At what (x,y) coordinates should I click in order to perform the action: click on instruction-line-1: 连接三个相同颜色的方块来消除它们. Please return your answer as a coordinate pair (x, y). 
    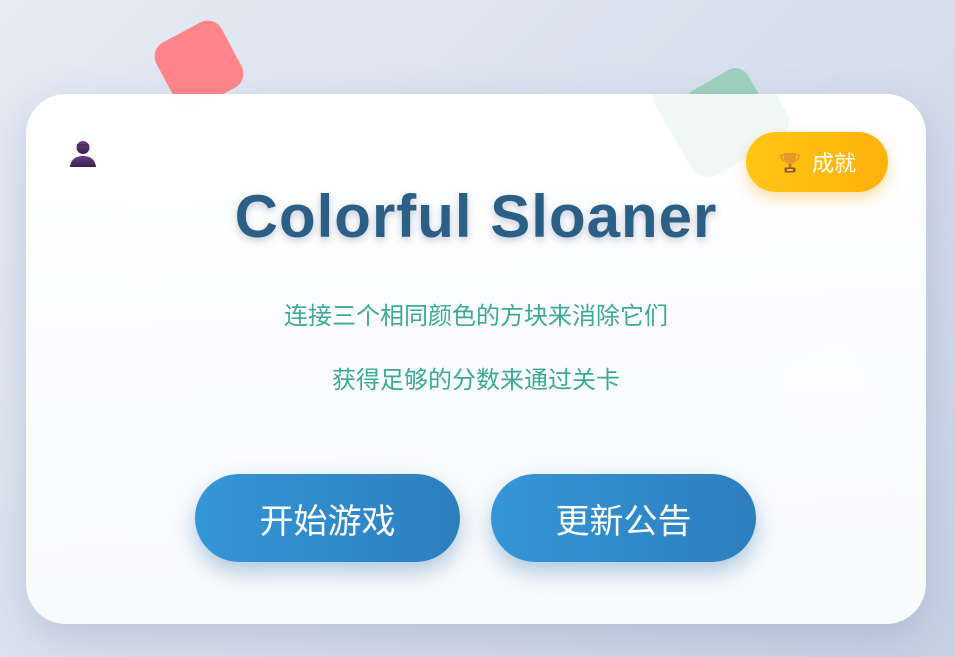
    Looking at the image, I should click on (476, 316).